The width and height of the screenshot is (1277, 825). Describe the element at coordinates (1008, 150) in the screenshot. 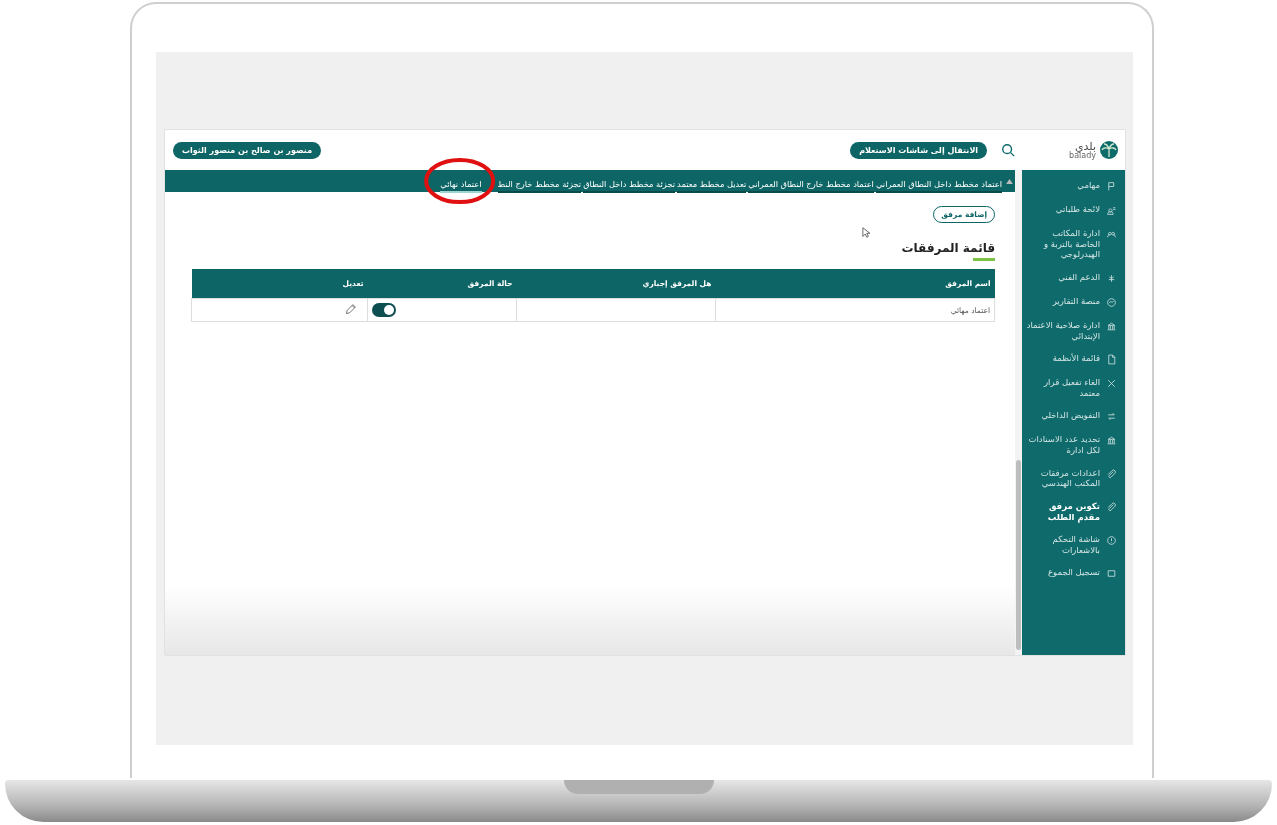

I see `search-icon` at that location.